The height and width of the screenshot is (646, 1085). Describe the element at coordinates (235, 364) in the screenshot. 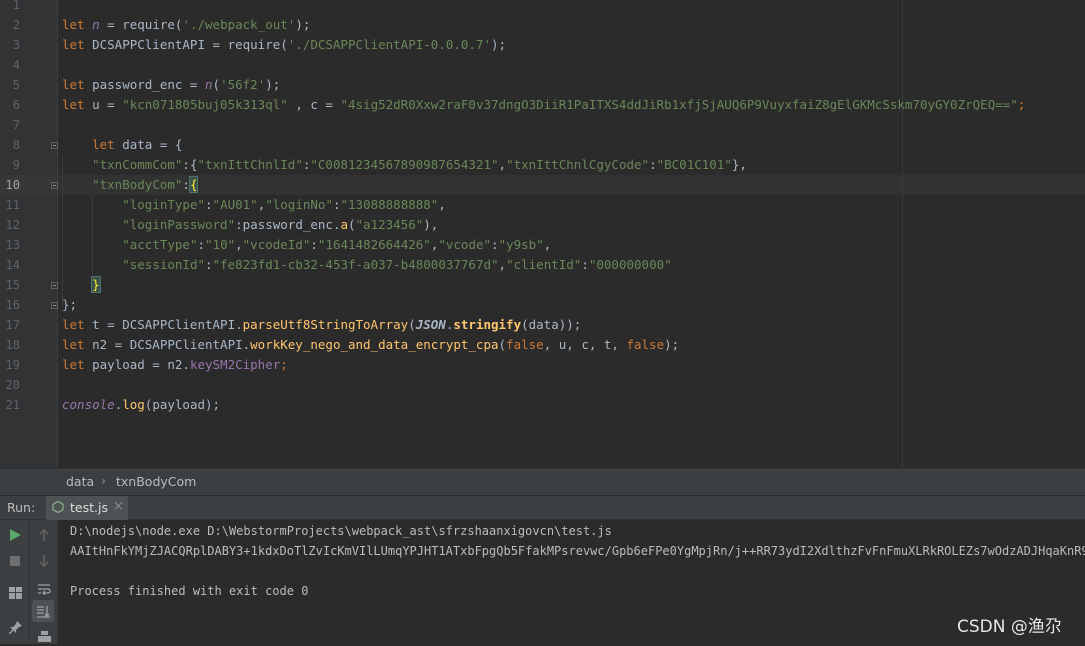

I see `property: keySM2Cipher` at that location.